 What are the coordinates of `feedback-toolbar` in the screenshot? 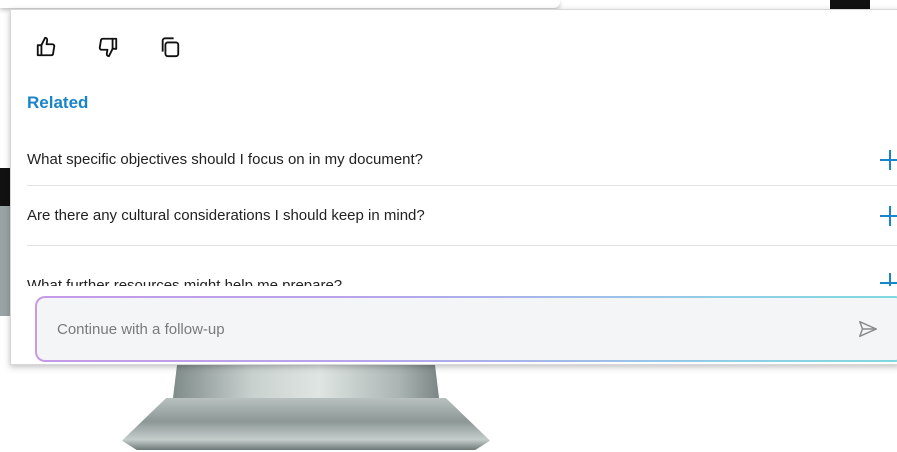 It's located at (108, 47).